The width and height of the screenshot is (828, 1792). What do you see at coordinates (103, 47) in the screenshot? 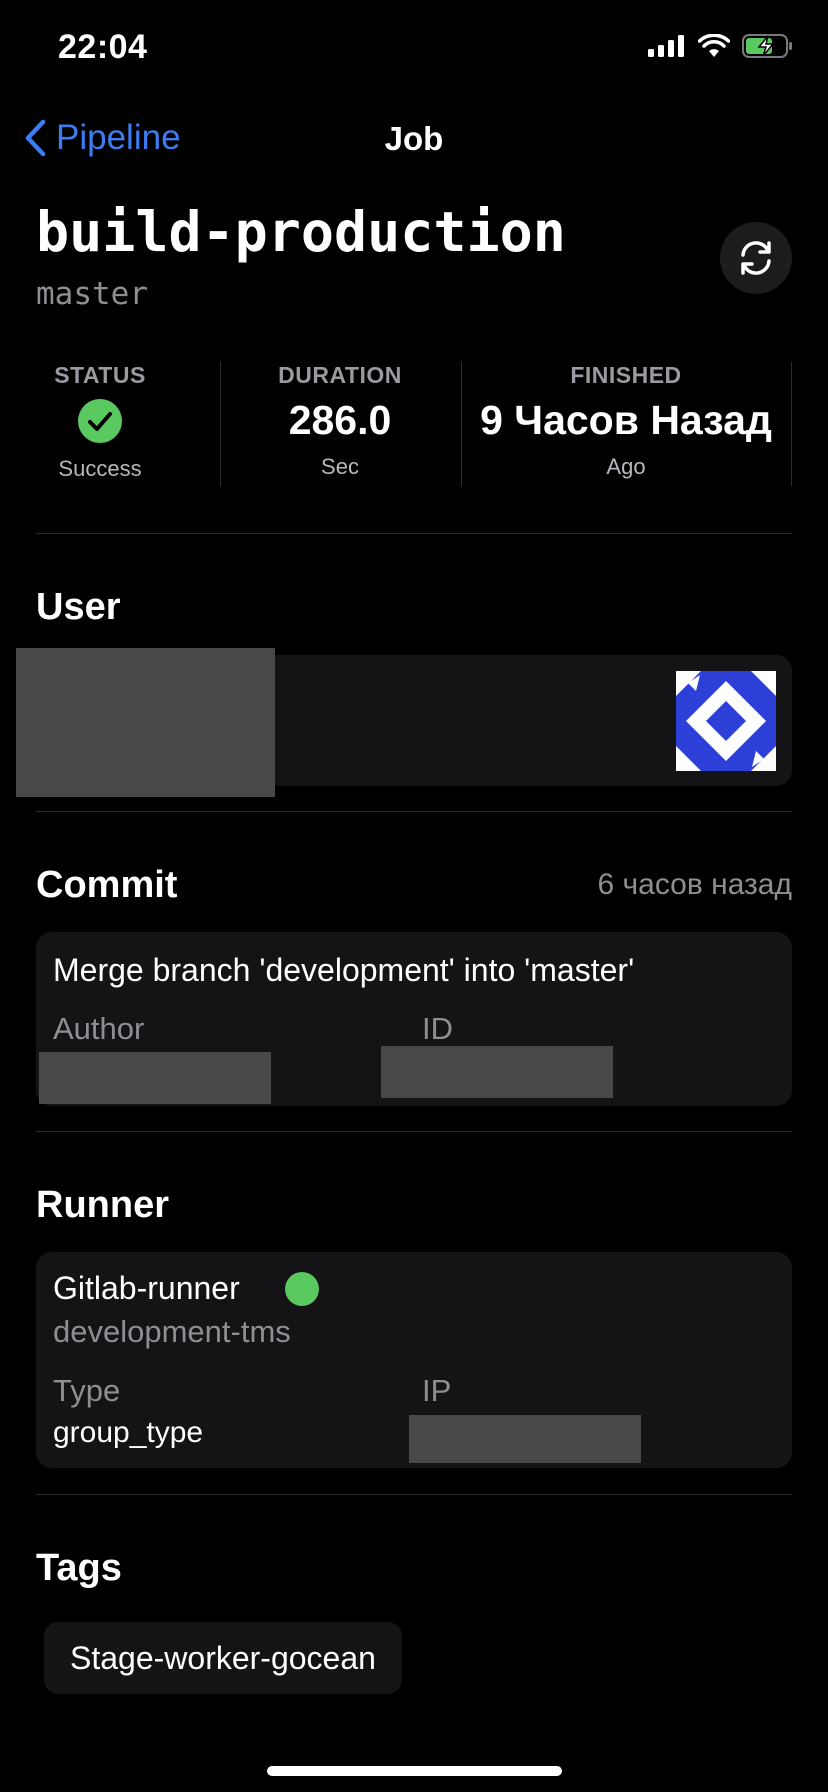
I see `status-bar-time: 22:04` at bounding box center [103, 47].